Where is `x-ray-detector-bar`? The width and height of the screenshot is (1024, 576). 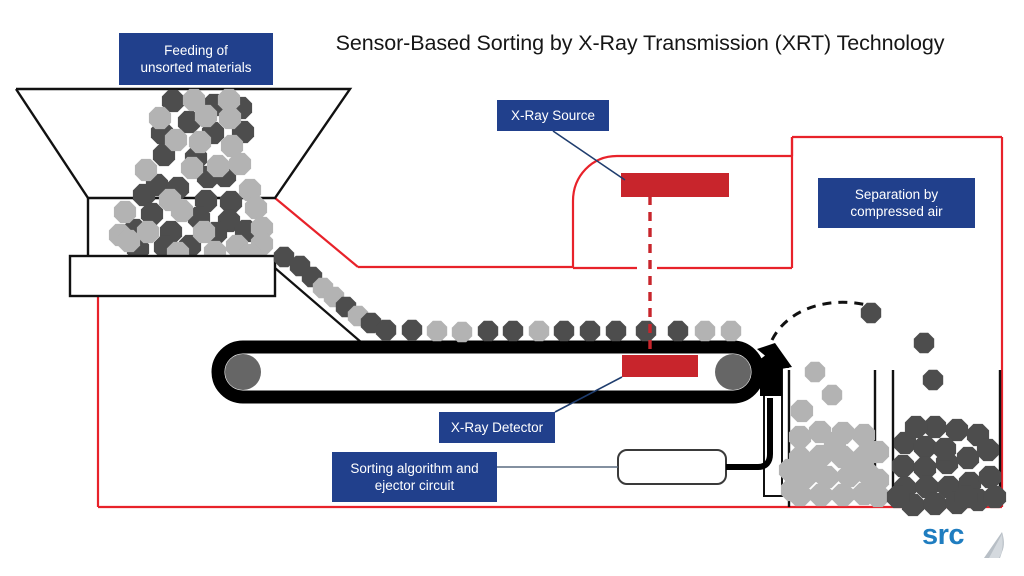 x-ray-detector-bar is located at coordinates (660, 366).